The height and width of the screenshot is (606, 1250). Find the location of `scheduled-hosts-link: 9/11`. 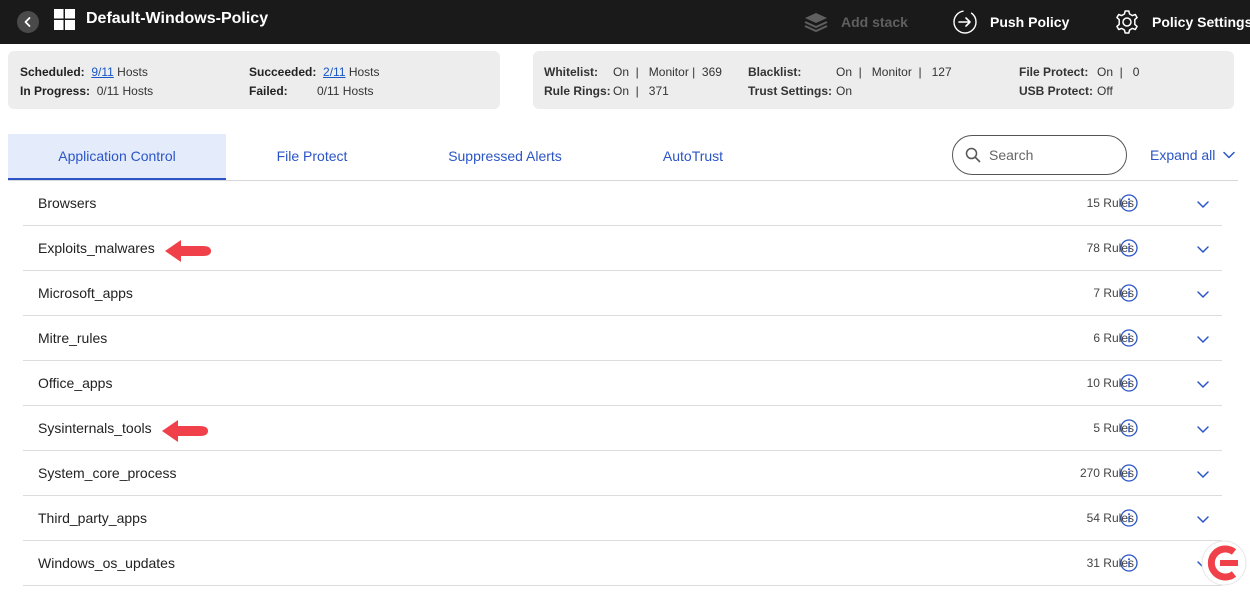

scheduled-hosts-link: 9/11 is located at coordinates (102, 72).